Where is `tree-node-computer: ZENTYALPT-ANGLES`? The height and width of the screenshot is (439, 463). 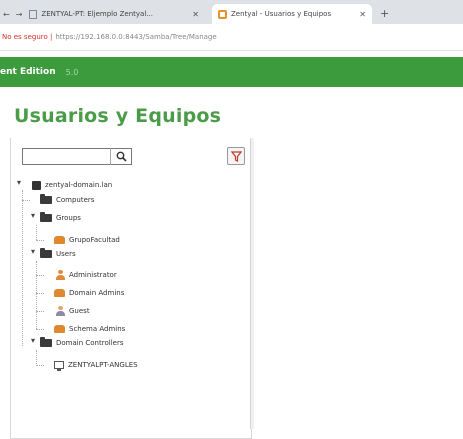 tree-node-computer: ZENTYALPT-ANGLES is located at coordinates (96, 365).